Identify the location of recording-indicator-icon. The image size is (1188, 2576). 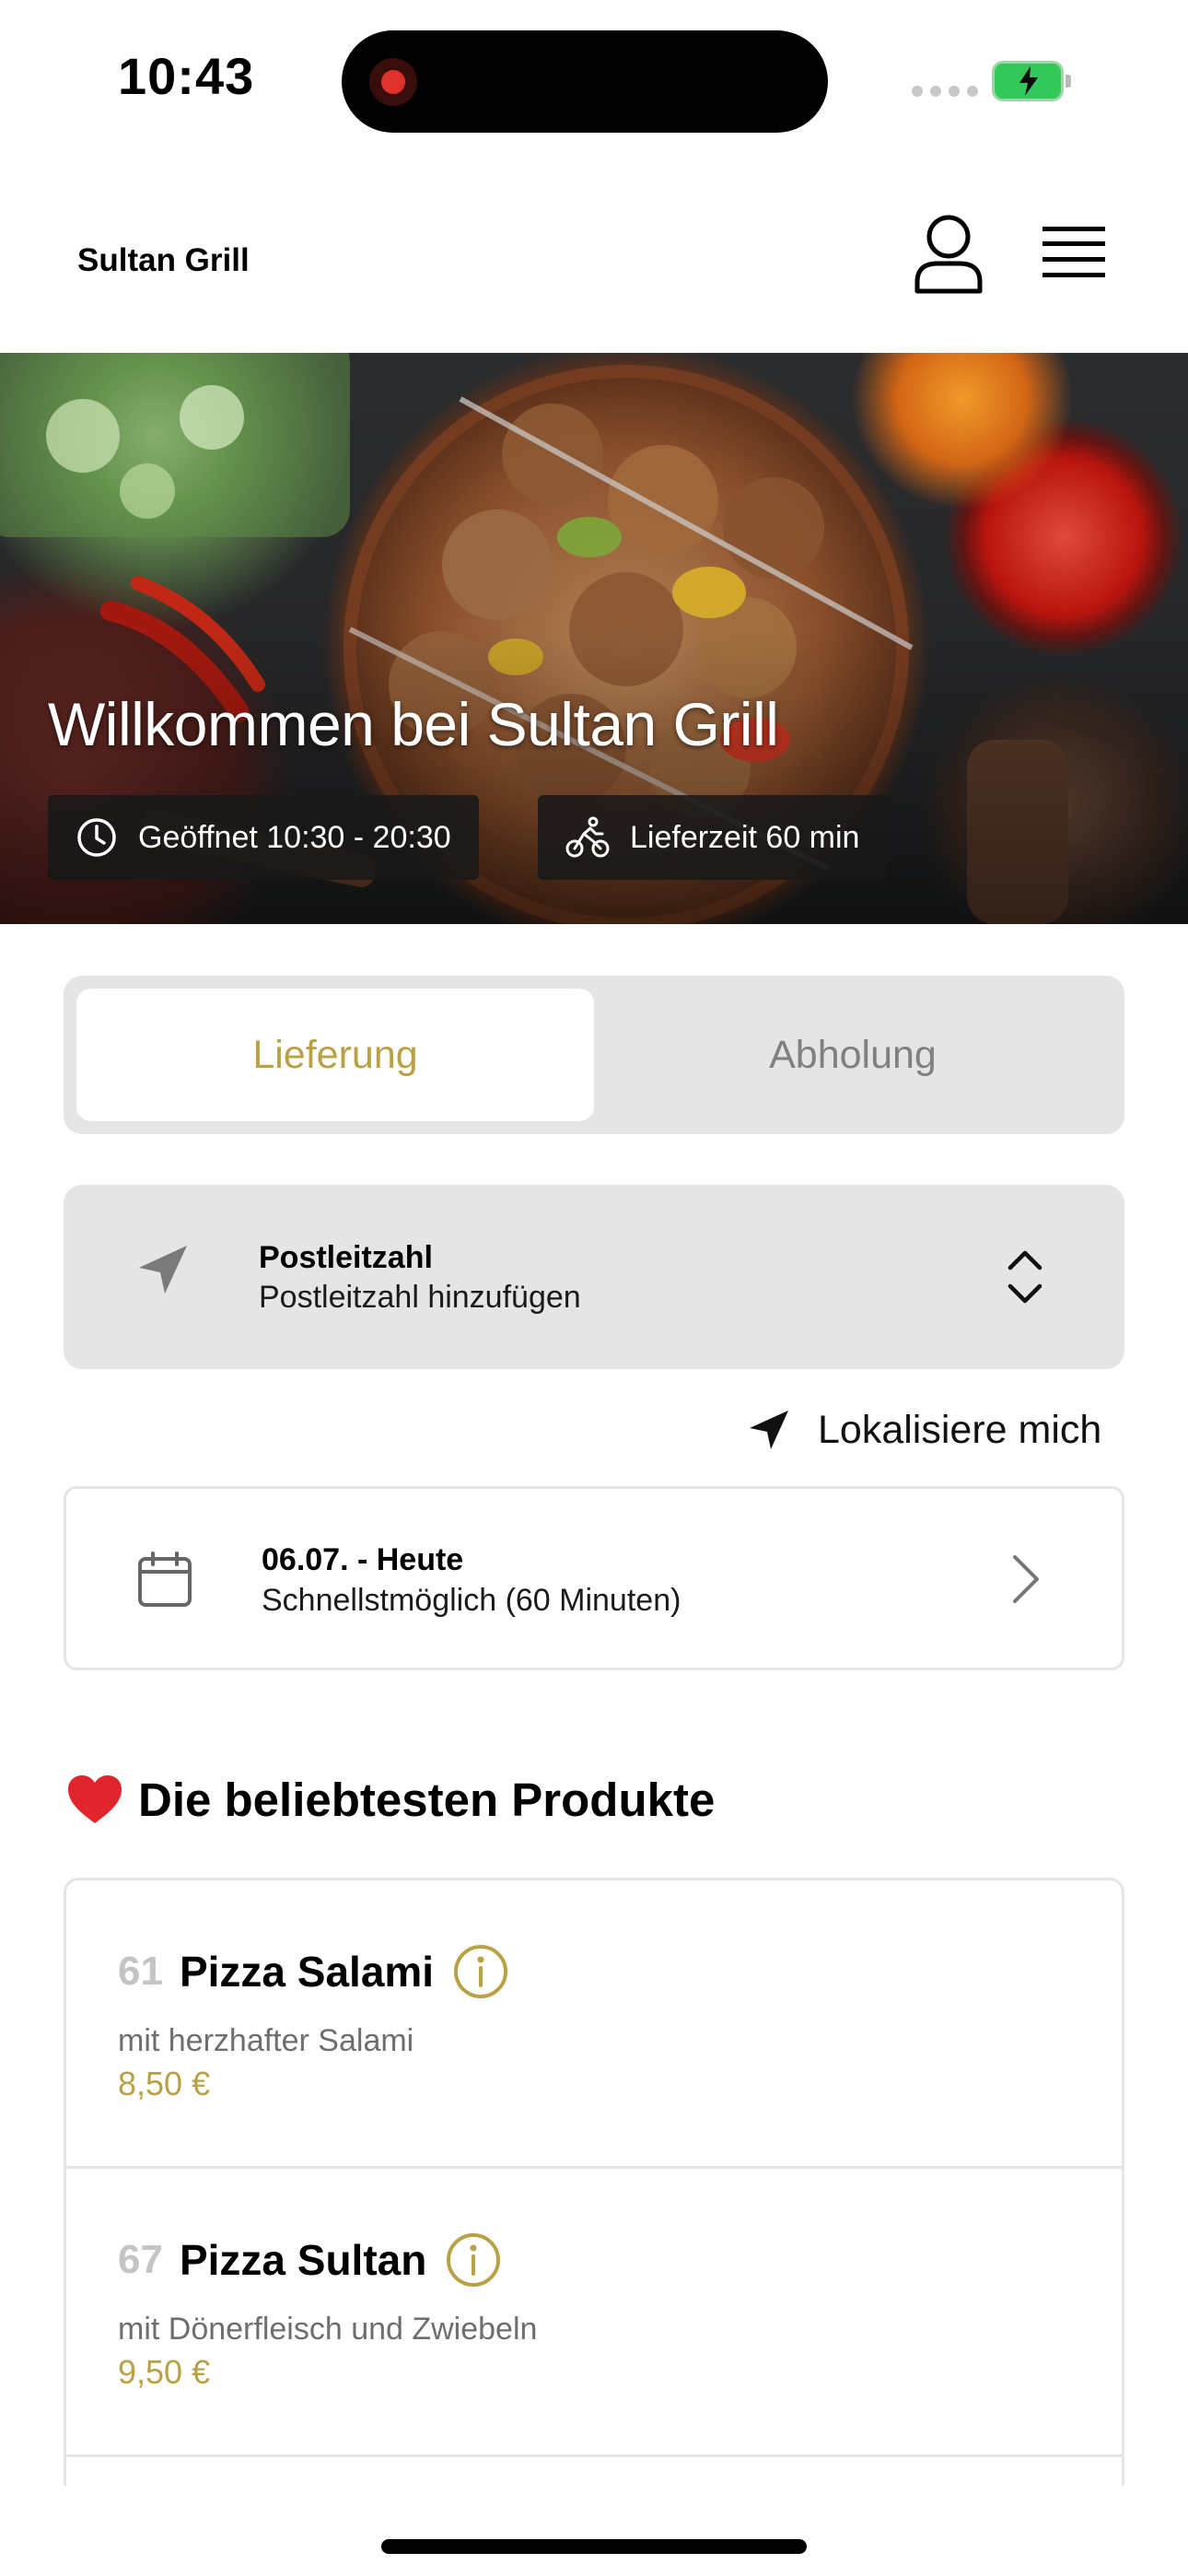
(393, 82).